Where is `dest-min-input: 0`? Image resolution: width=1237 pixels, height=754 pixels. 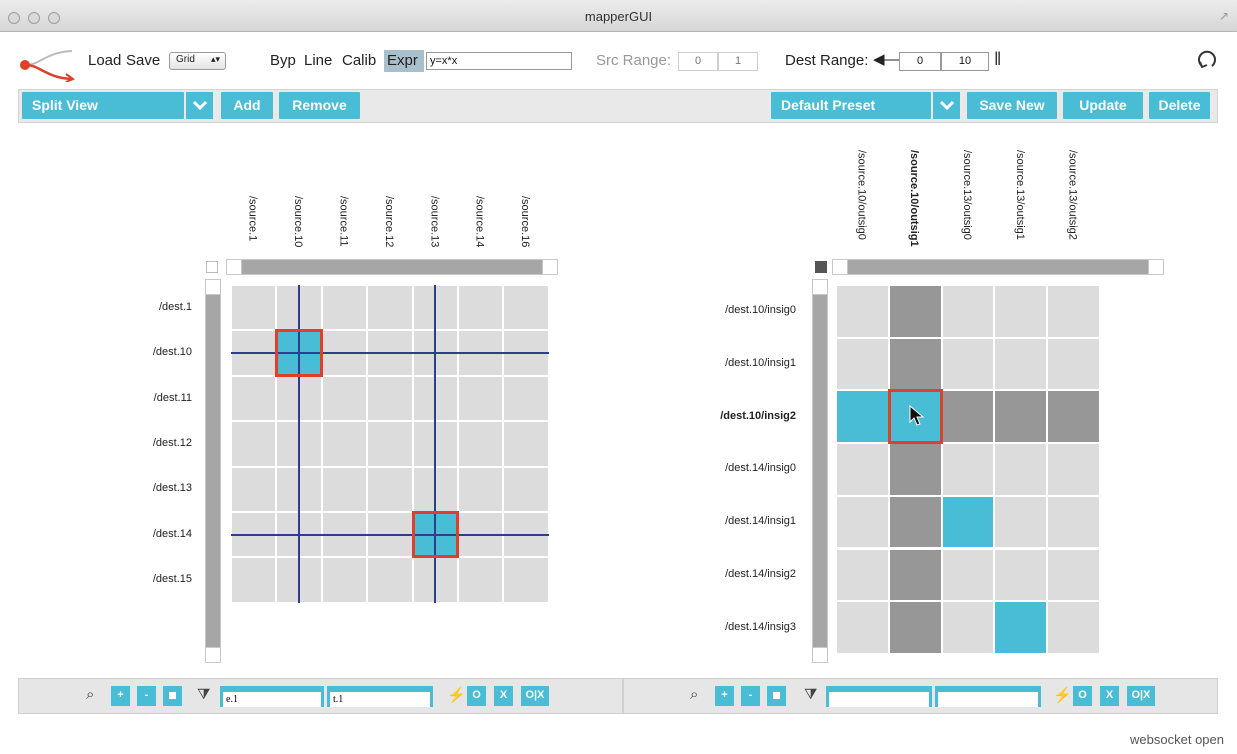 dest-min-input: 0 is located at coordinates (920, 61).